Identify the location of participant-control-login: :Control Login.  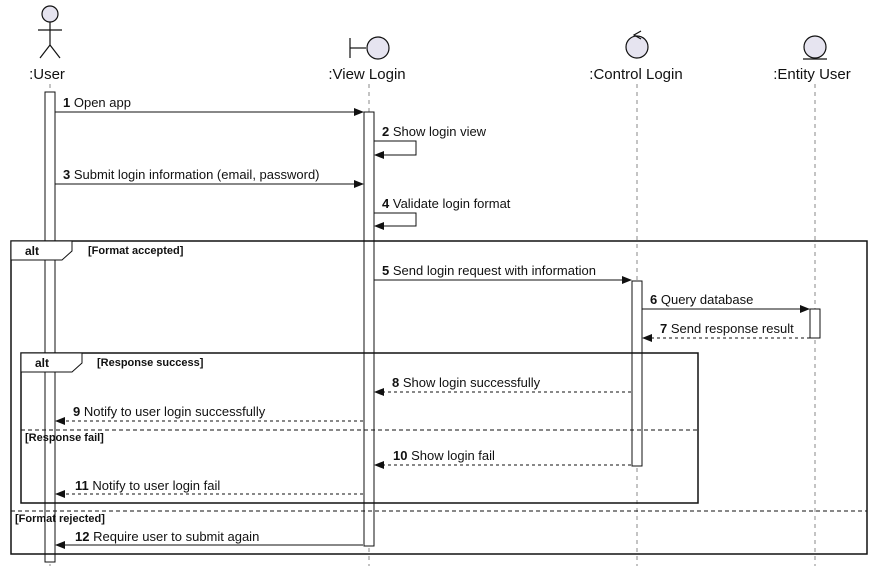
(635, 74).